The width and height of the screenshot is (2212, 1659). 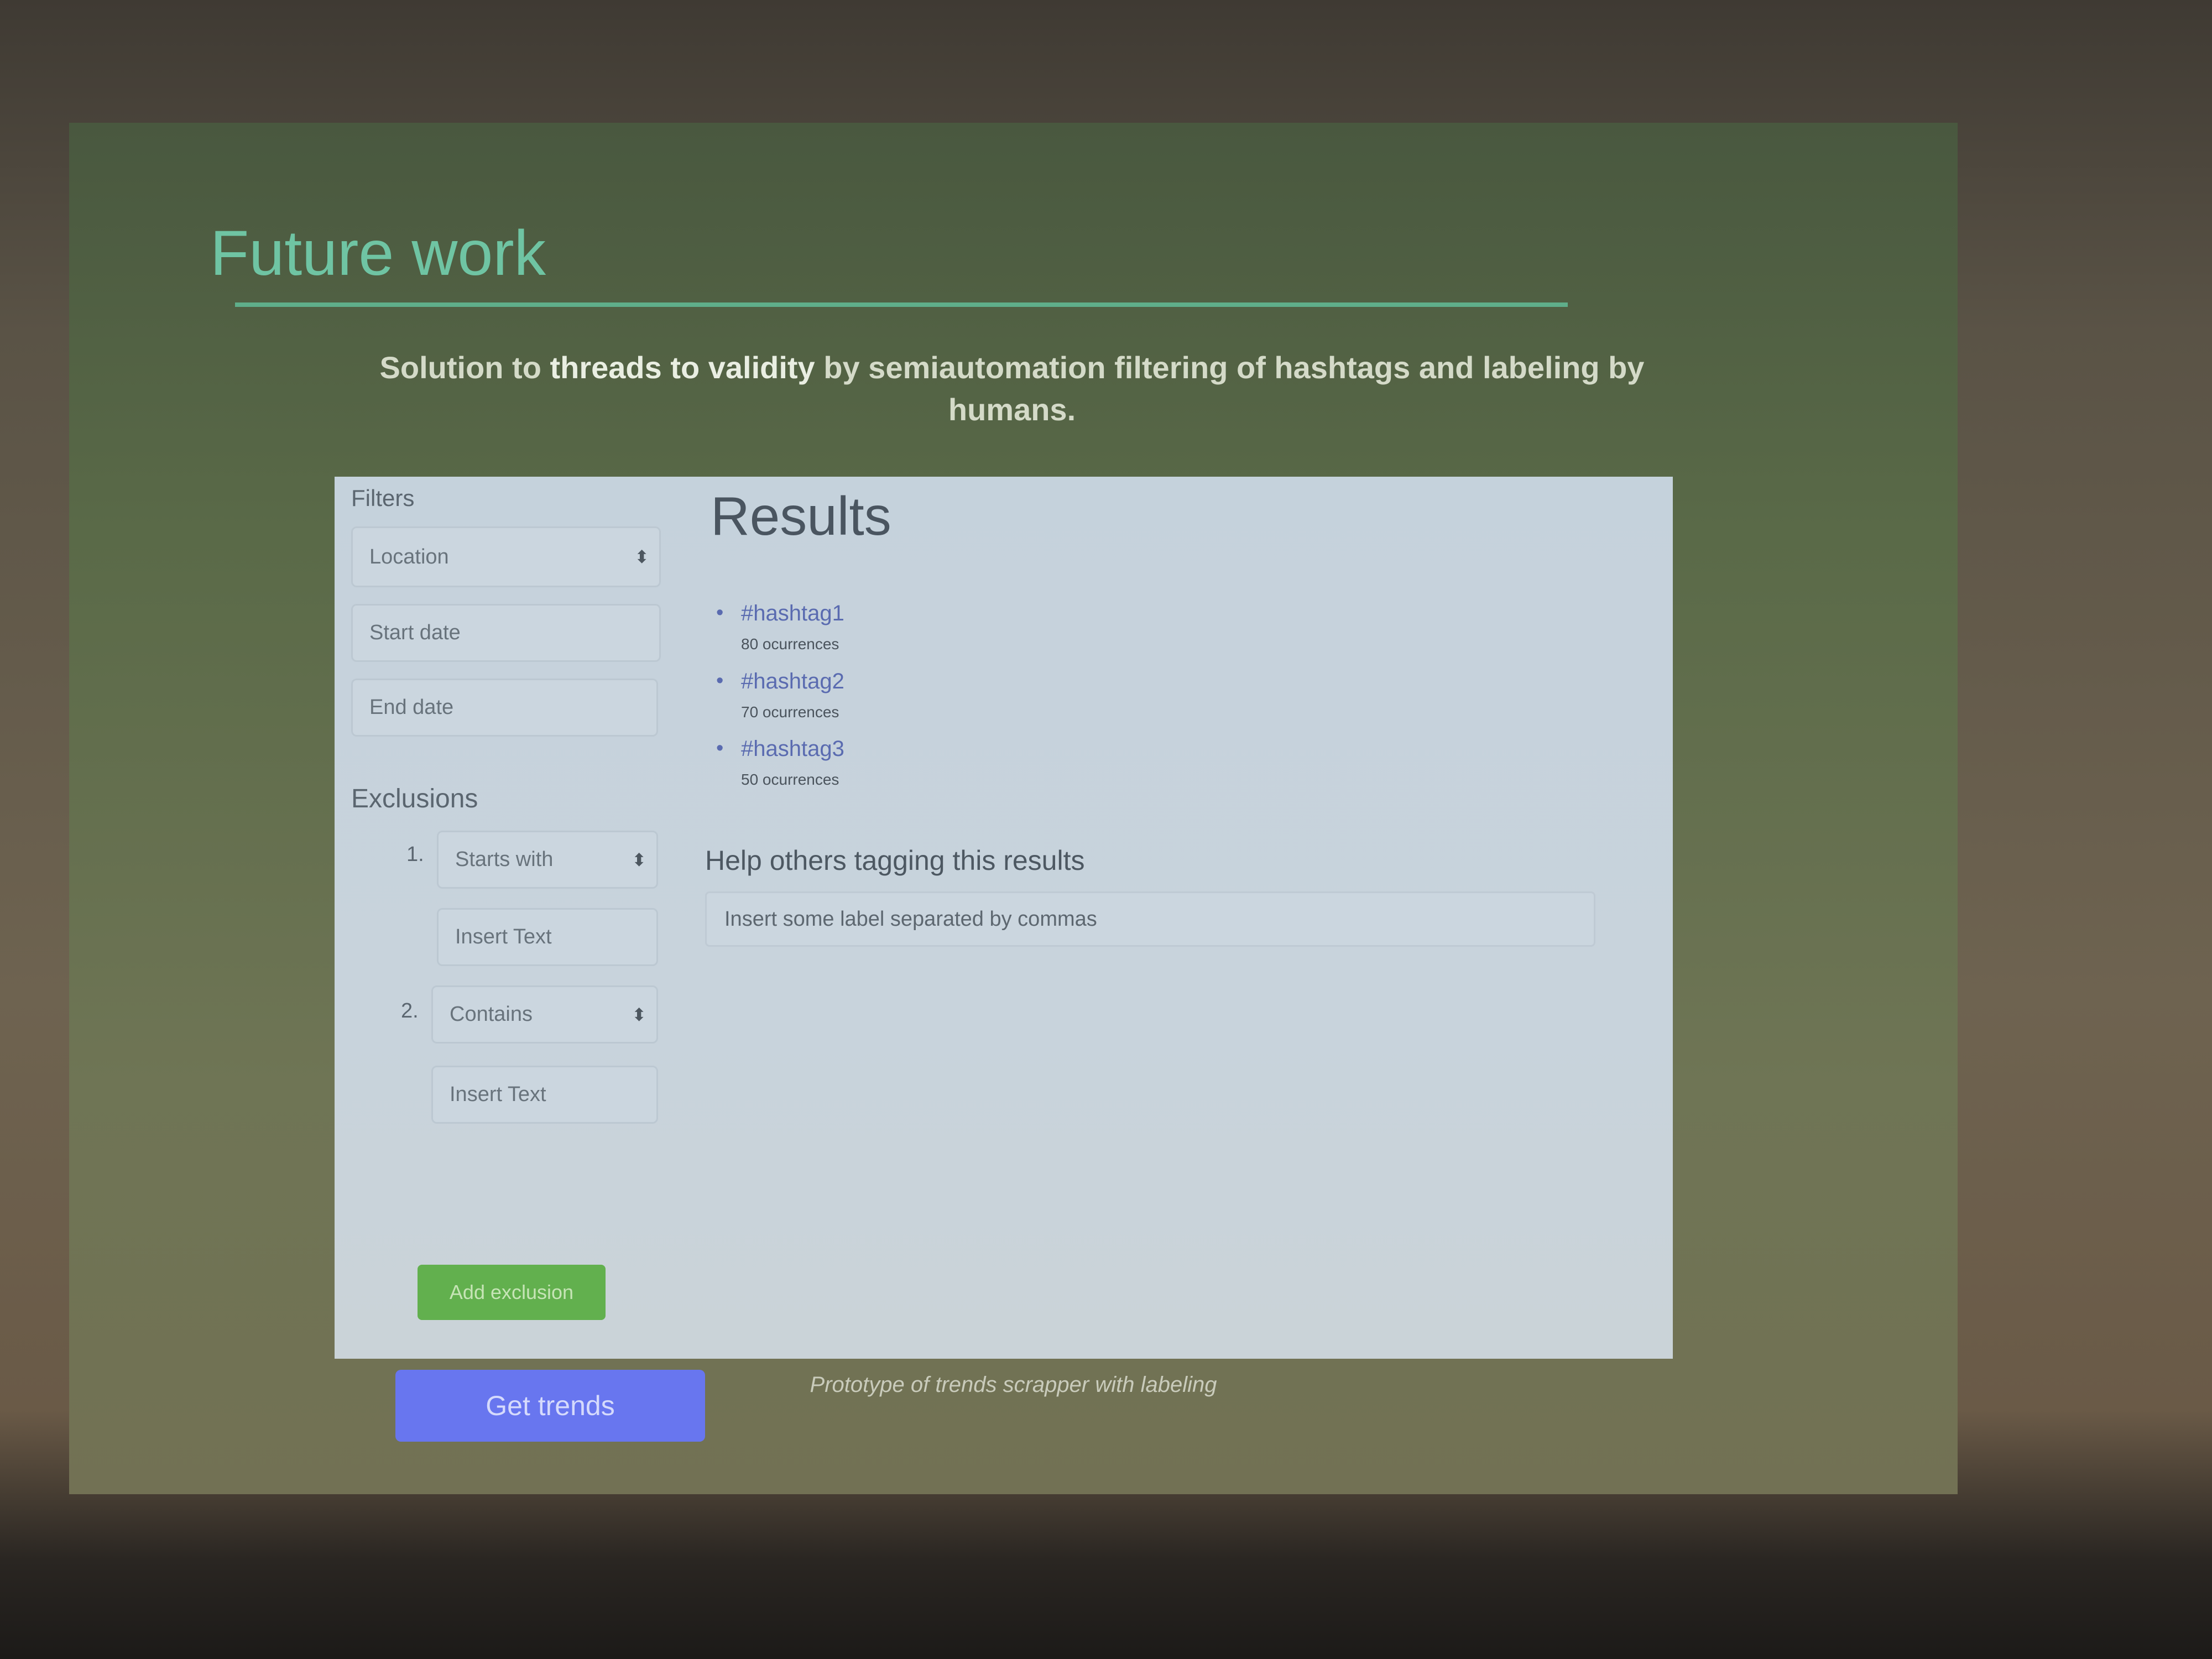 I want to click on exclusion-number: 1., so click(x=415, y=855).